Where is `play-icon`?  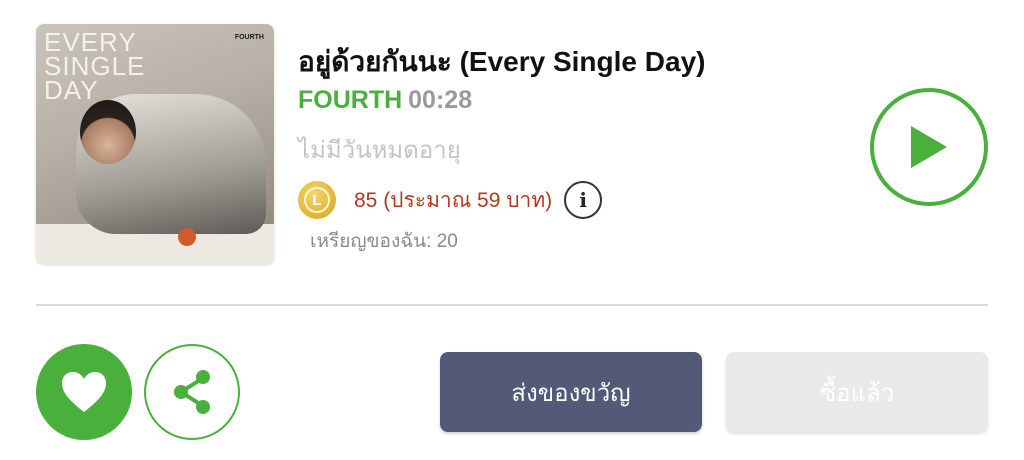
play-icon is located at coordinates (929, 147).